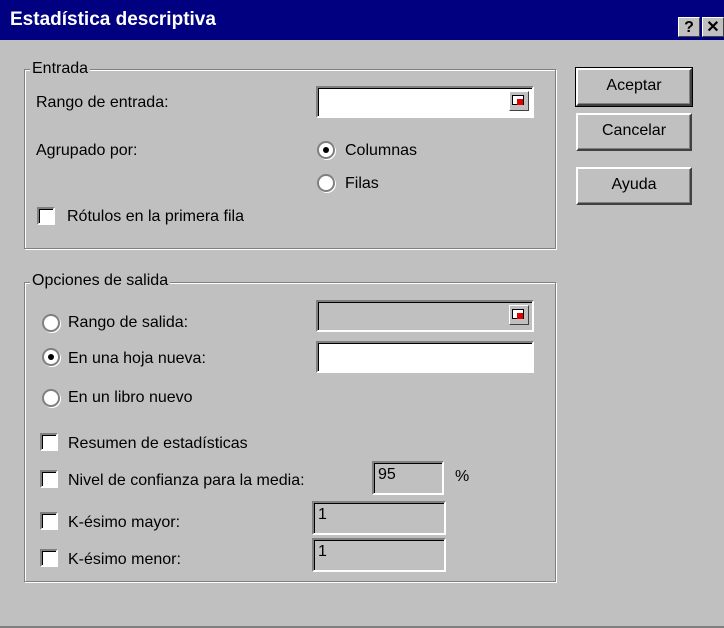  I want to click on kth-smallest-checkbox, so click(49, 558).